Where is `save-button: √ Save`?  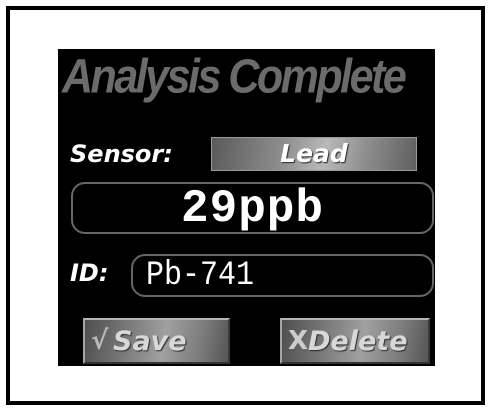
save-button: √ Save is located at coordinates (156, 341).